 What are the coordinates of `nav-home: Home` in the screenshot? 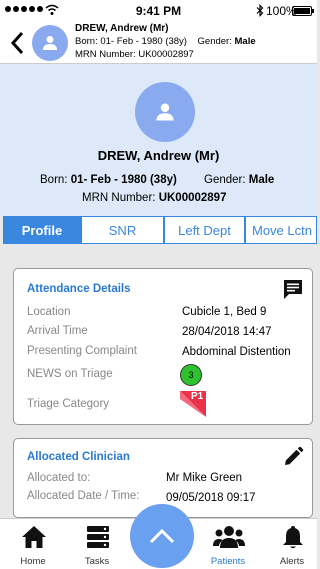 It's located at (33, 544).